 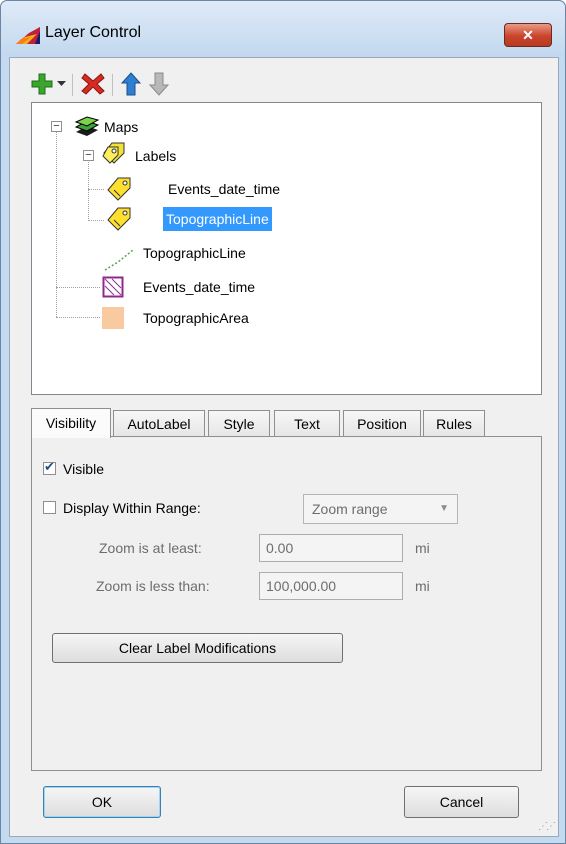 I want to click on tree-node-maps: Maps, so click(x=121, y=127).